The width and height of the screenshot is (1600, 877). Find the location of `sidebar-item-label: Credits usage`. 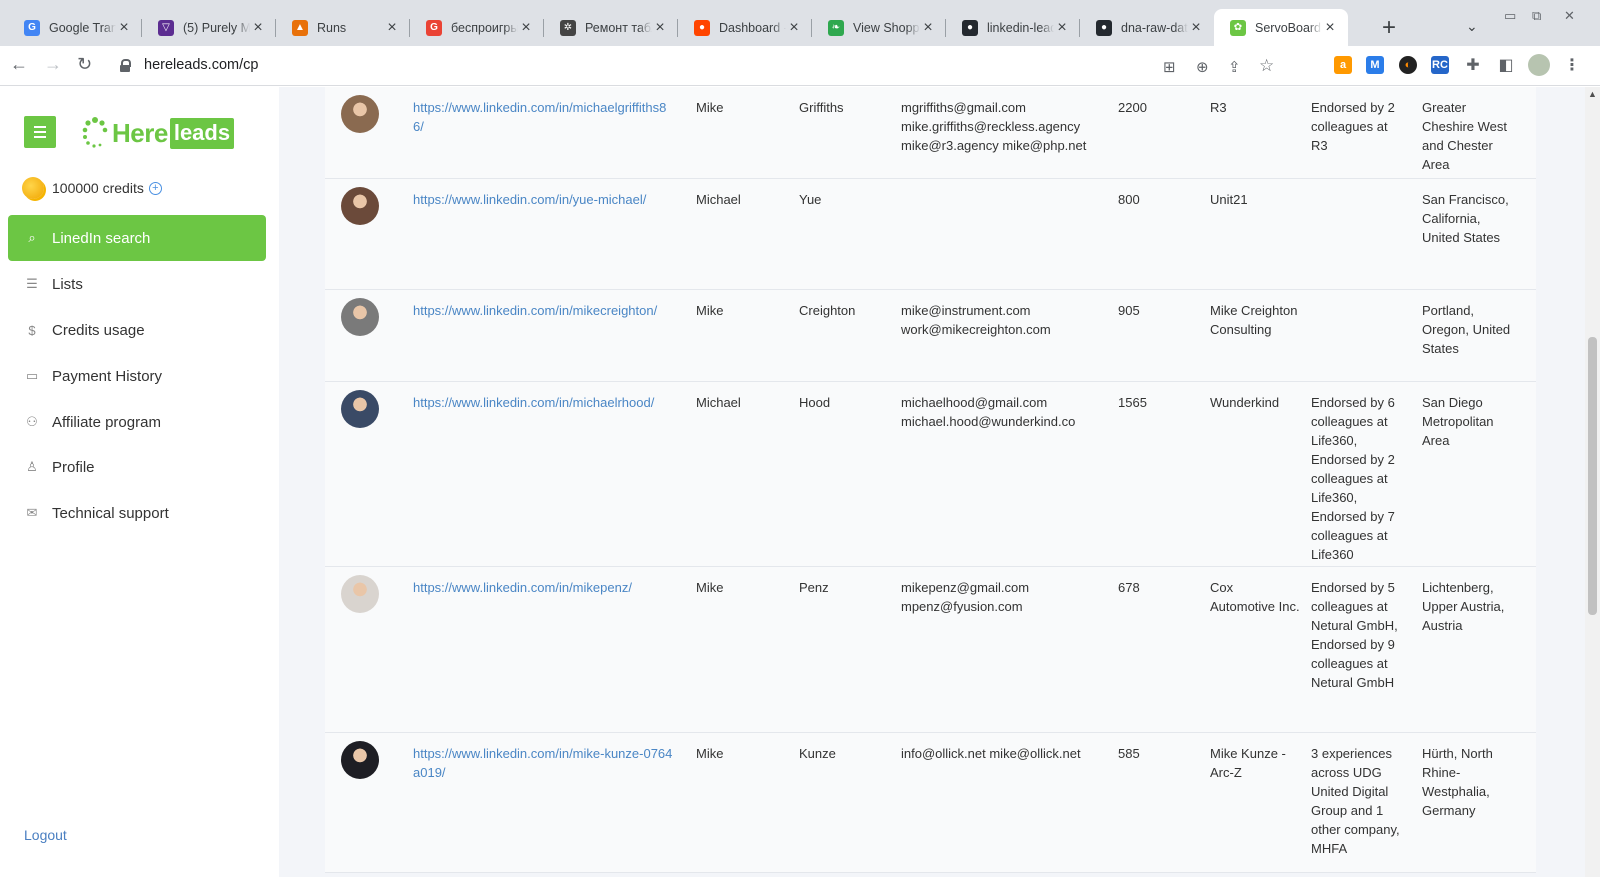

sidebar-item-label: Credits usage is located at coordinates (98, 330).